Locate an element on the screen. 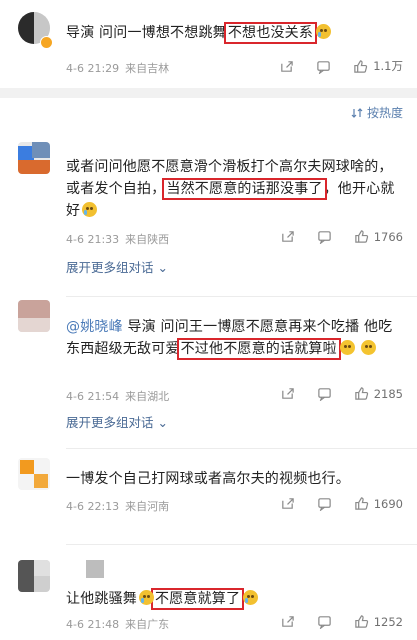 The height and width of the screenshot is (640, 417). comment-actions: 1252 is located at coordinates (330, 621).